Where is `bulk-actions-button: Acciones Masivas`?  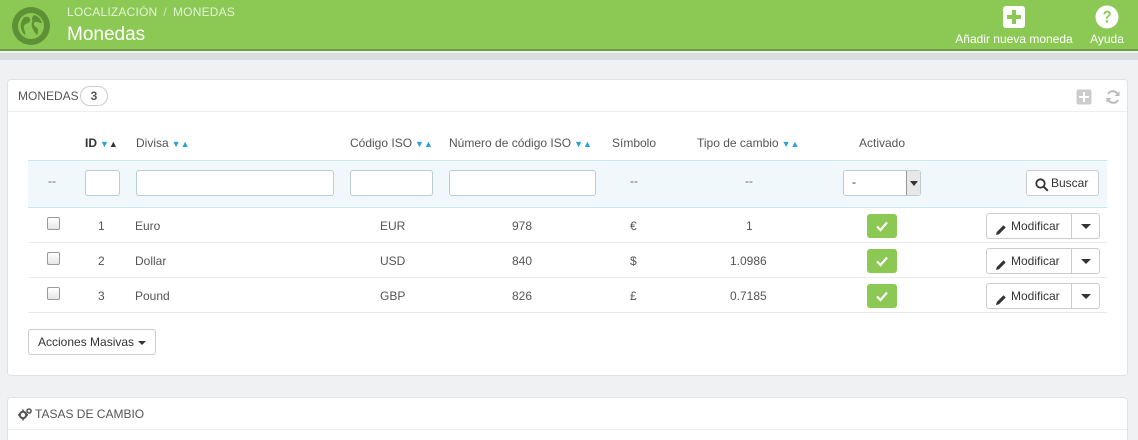
bulk-actions-button: Acciones Masivas is located at coordinates (92, 342).